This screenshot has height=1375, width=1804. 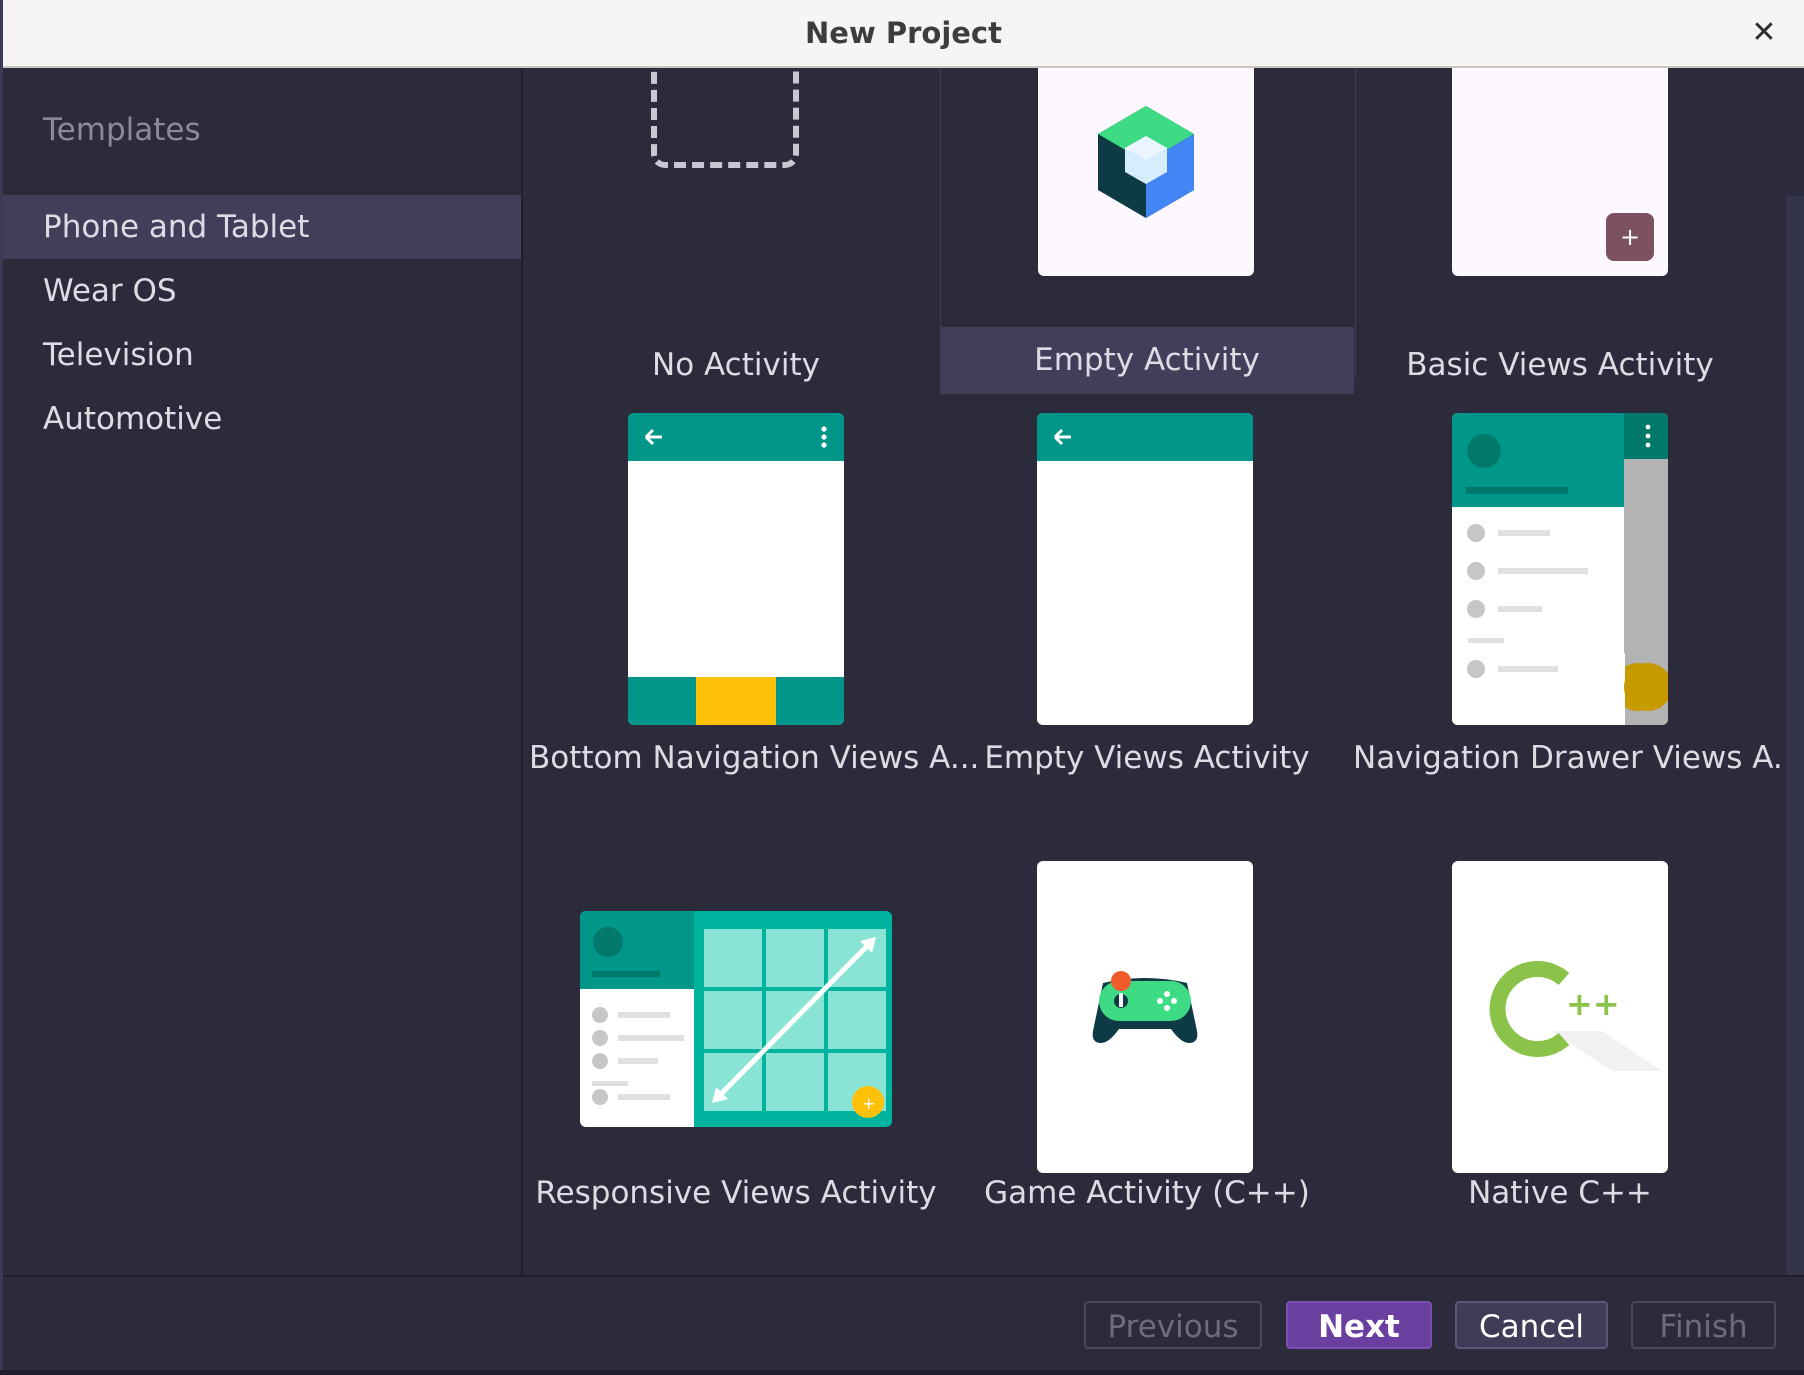 I want to click on template-label: Empty Views Activity, so click(x=1147, y=758).